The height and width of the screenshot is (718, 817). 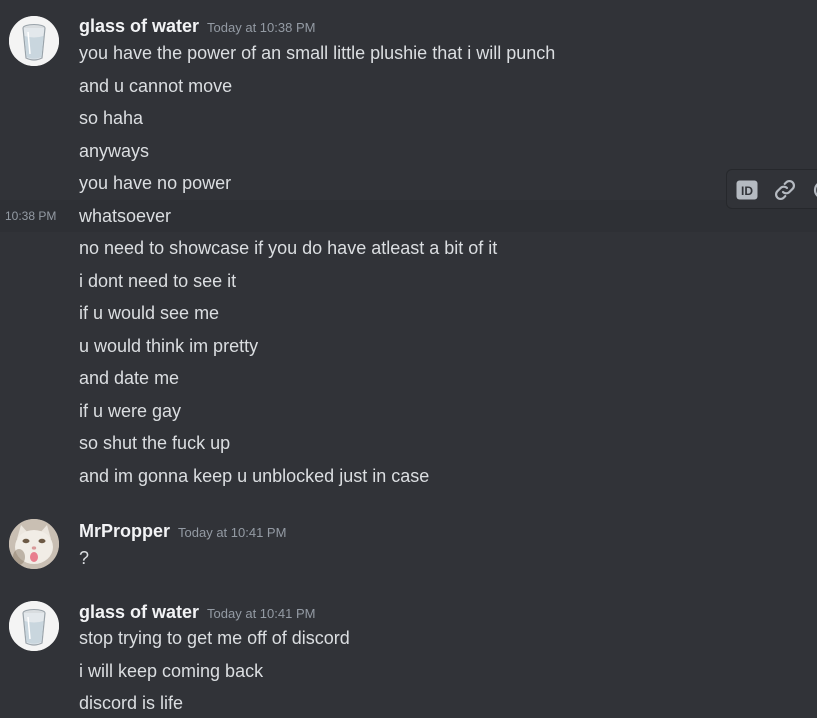 I want to click on message-text: and date me, so click(x=129, y=378).